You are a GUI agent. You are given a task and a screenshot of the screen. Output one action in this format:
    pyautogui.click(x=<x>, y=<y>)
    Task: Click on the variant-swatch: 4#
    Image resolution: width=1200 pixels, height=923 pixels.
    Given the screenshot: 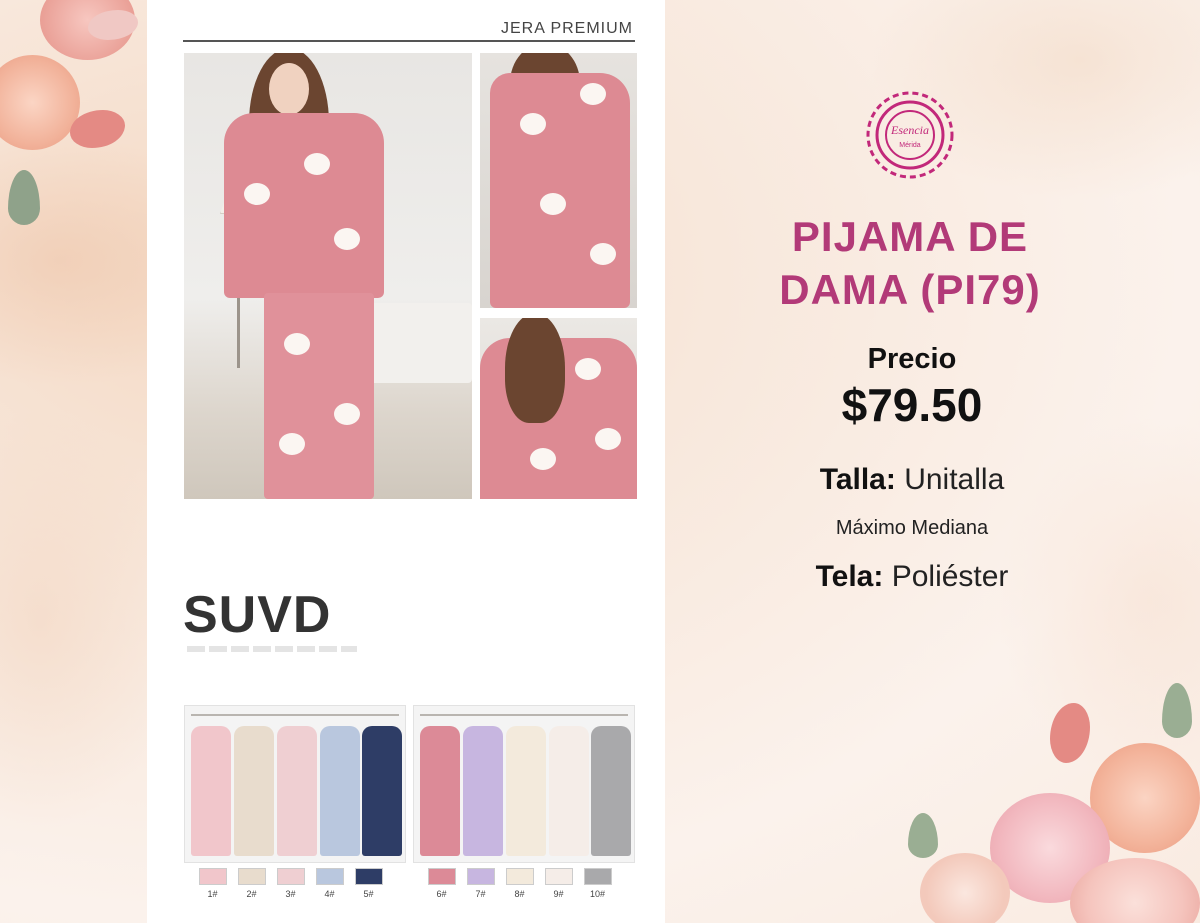 What is the action you would take?
    pyautogui.click(x=329, y=883)
    